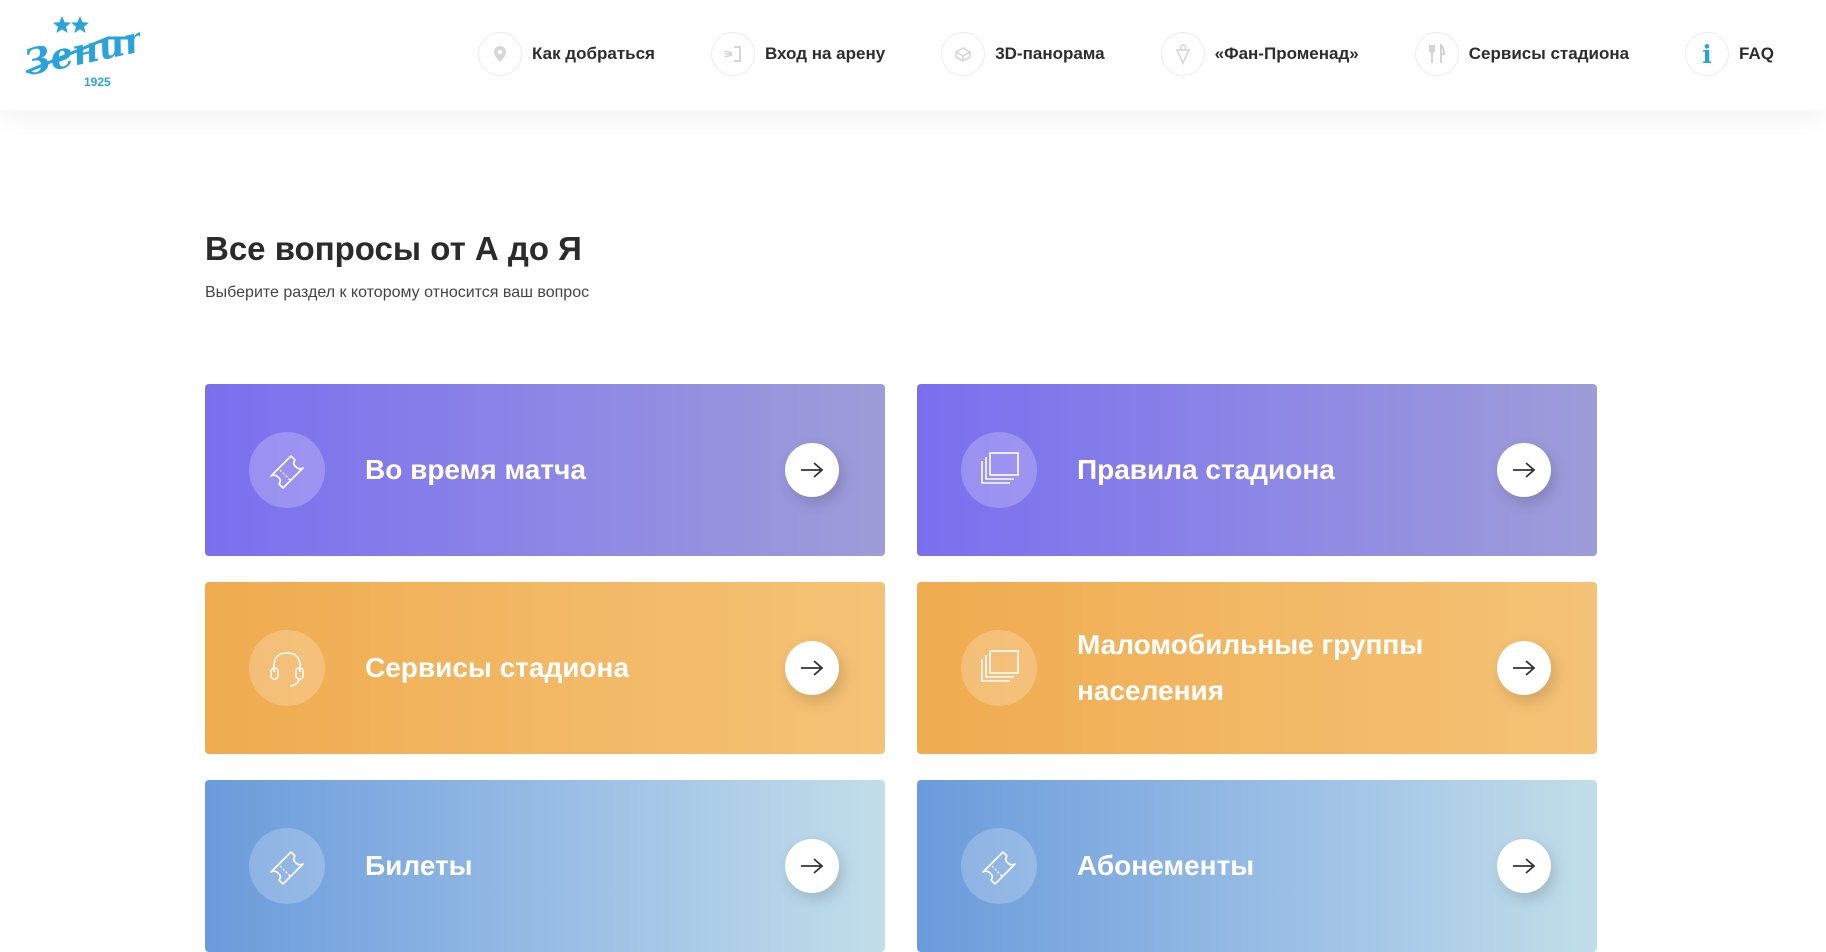 The height and width of the screenshot is (952, 1826). What do you see at coordinates (287, 668) in the screenshot?
I see `headset-icon` at bounding box center [287, 668].